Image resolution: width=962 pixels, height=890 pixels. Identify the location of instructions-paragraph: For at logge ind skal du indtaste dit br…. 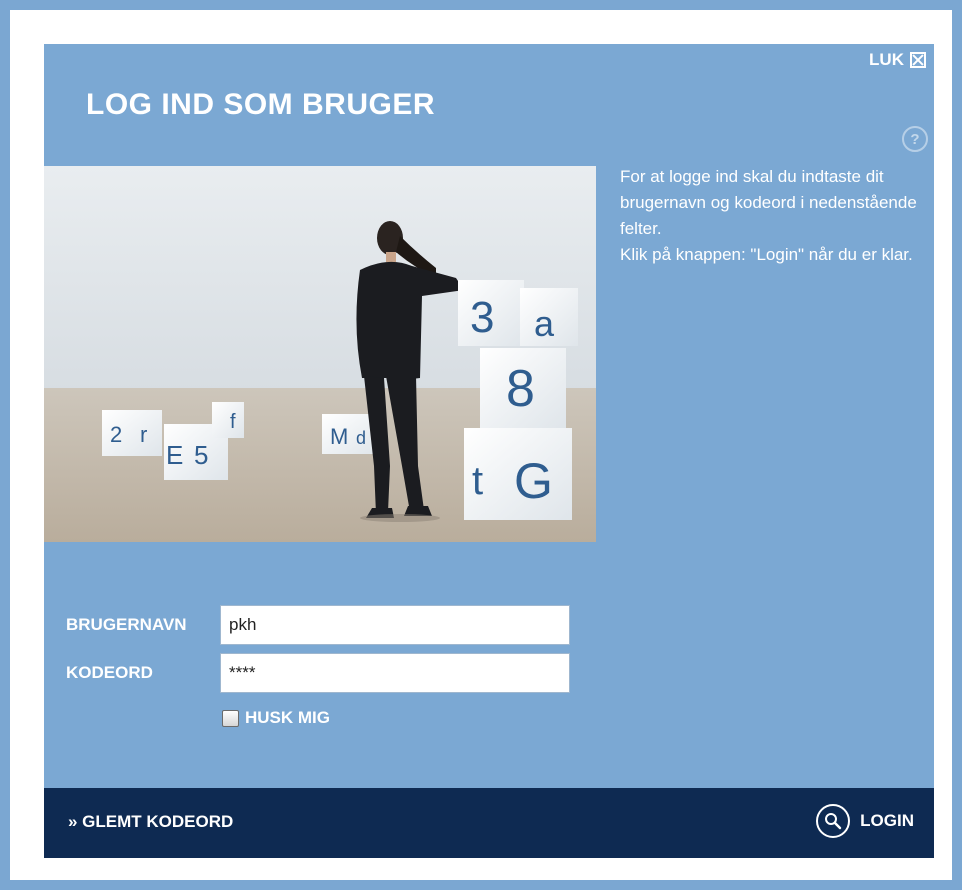
(768, 202).